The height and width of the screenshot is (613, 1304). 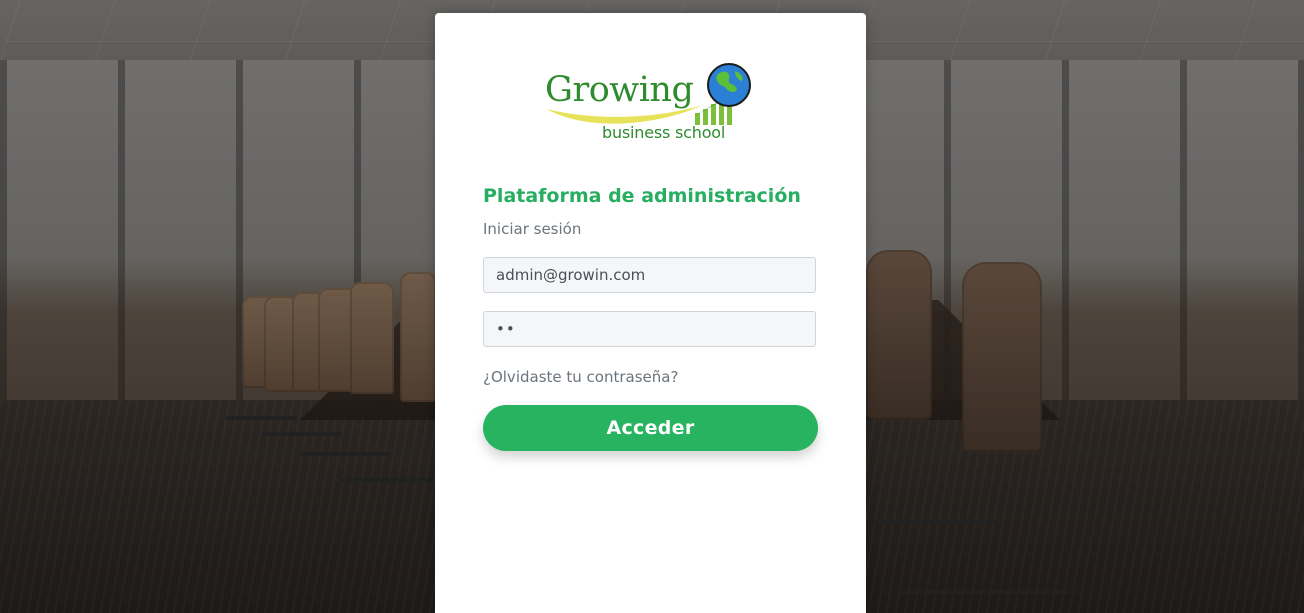 I want to click on page-title: Plataforma de administración, so click(x=642, y=196).